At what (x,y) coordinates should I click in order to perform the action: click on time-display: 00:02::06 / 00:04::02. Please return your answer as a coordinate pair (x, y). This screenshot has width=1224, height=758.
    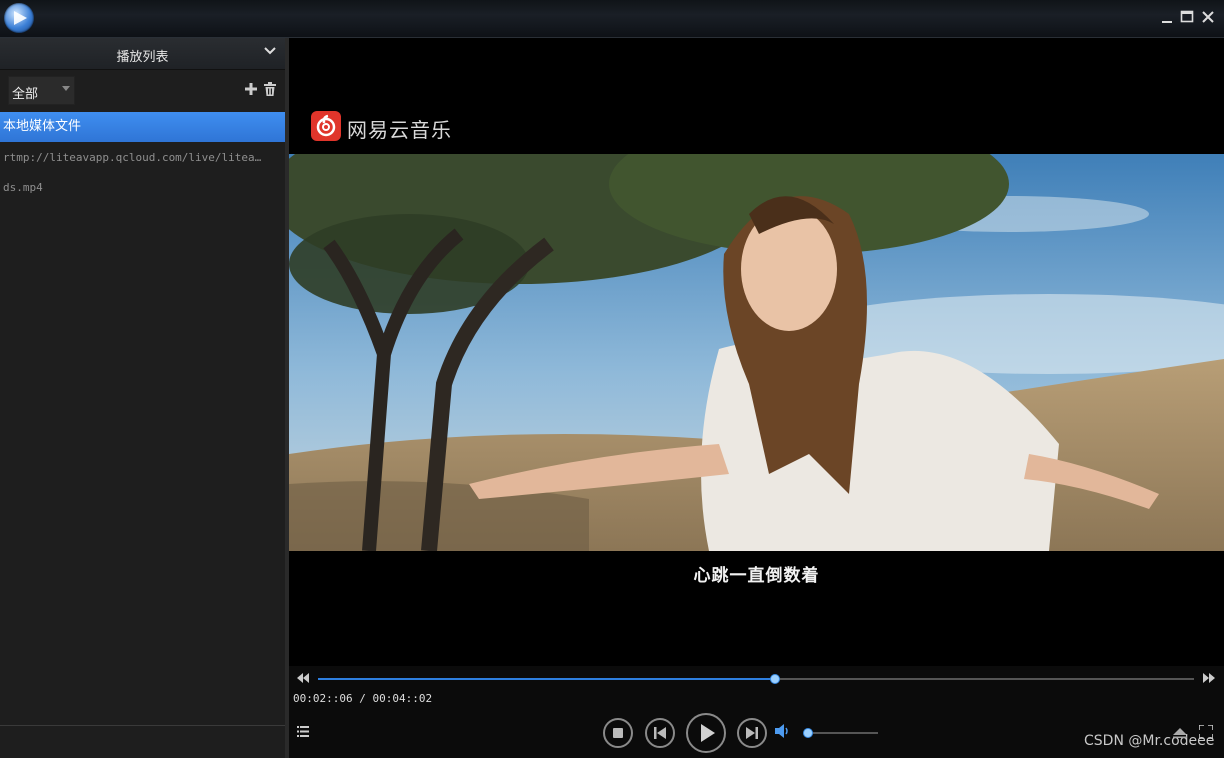
    Looking at the image, I should click on (362, 698).